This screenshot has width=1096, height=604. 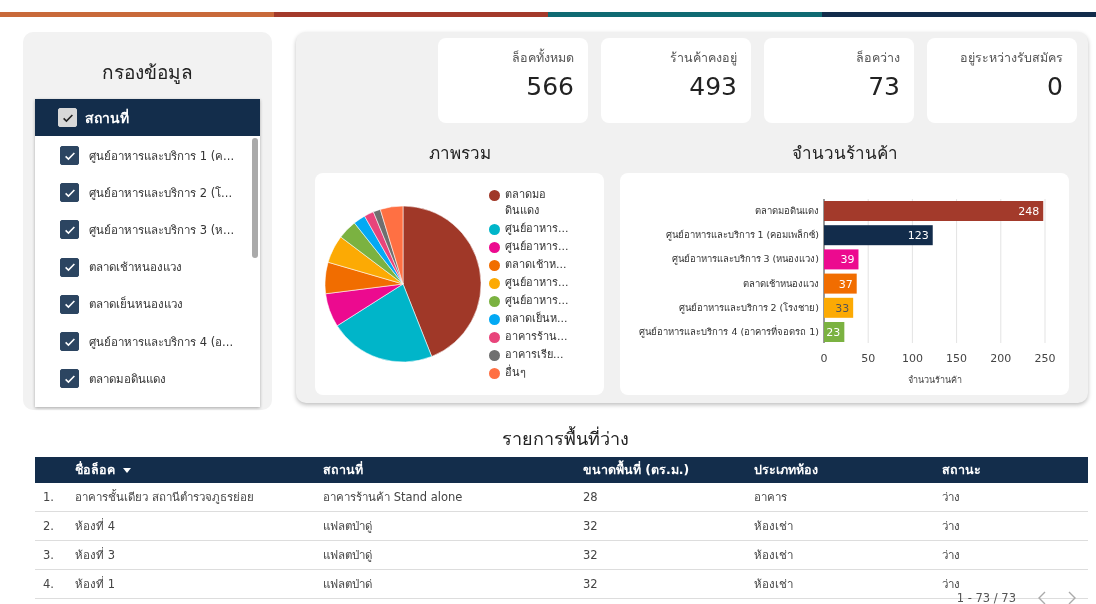 What do you see at coordinates (868, 358) in the screenshot?
I see `axis-tick: 50` at bounding box center [868, 358].